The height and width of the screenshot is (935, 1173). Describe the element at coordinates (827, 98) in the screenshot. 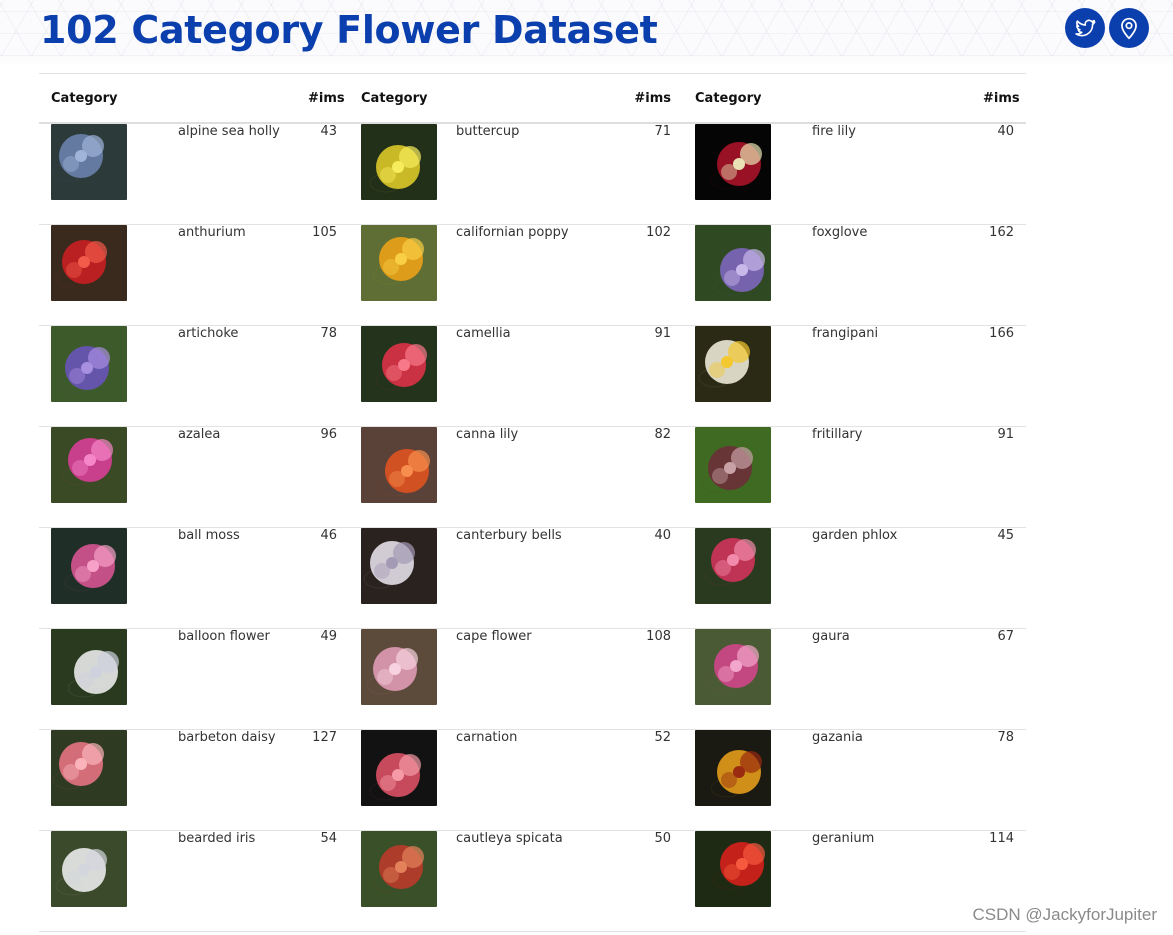

I see `column-header-category-3: Category` at that location.